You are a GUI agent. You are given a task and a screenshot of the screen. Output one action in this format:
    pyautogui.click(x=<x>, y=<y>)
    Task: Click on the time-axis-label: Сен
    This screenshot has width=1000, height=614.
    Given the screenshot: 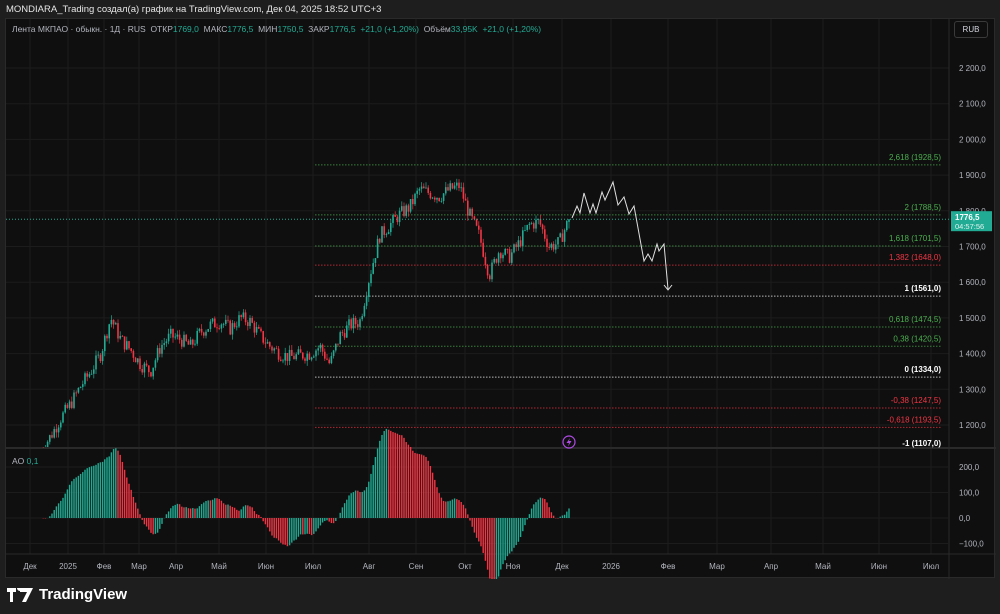 What is the action you would take?
    pyautogui.click(x=416, y=566)
    